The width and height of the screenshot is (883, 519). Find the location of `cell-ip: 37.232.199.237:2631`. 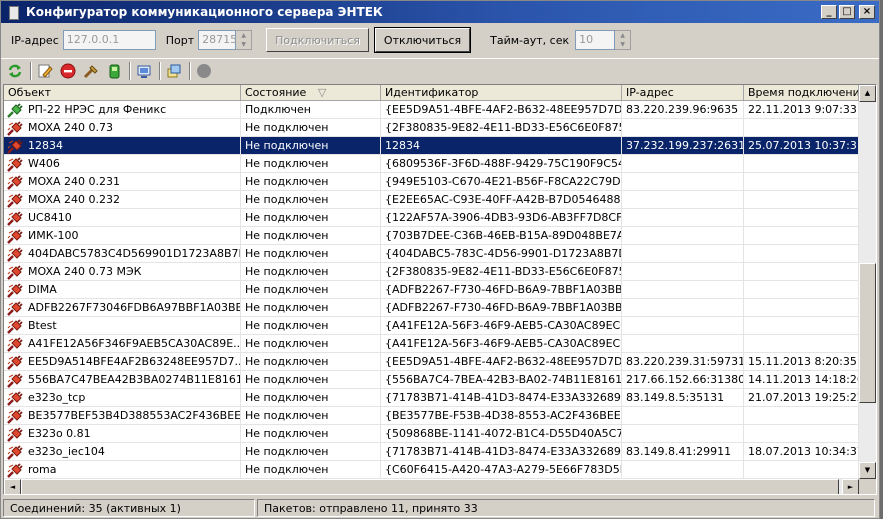

cell-ip: 37.232.199.237:2631 is located at coordinates (683, 146).